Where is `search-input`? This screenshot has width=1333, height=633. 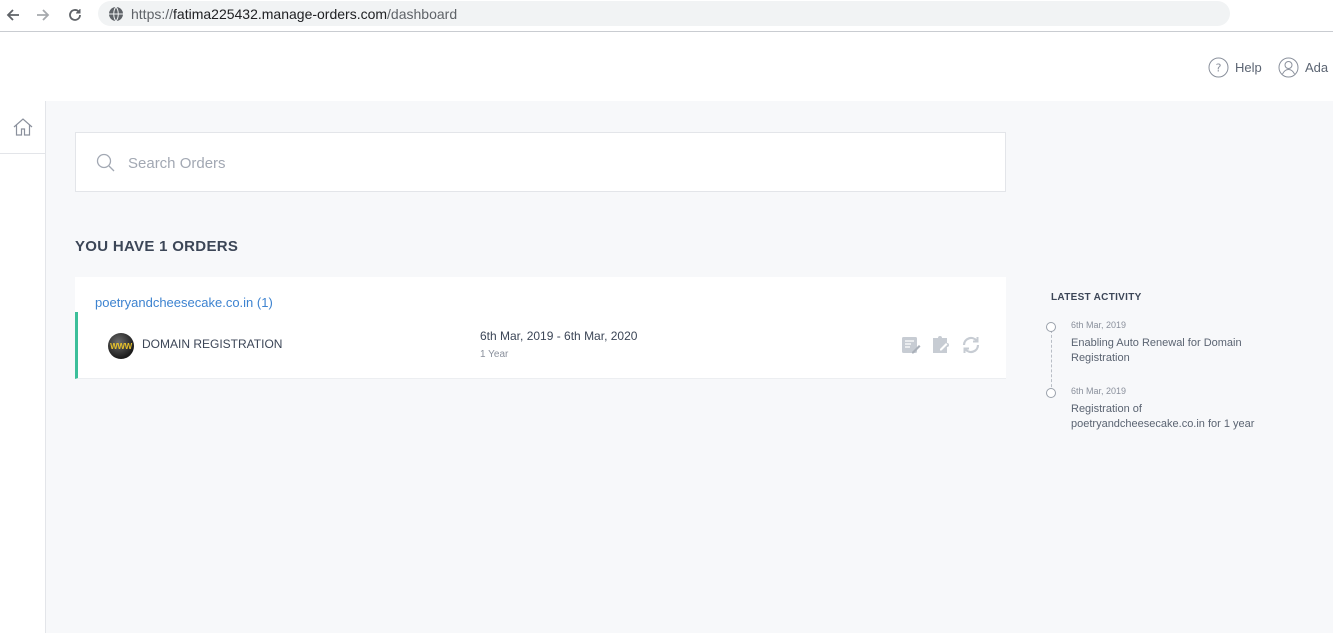
search-input is located at coordinates (558, 163).